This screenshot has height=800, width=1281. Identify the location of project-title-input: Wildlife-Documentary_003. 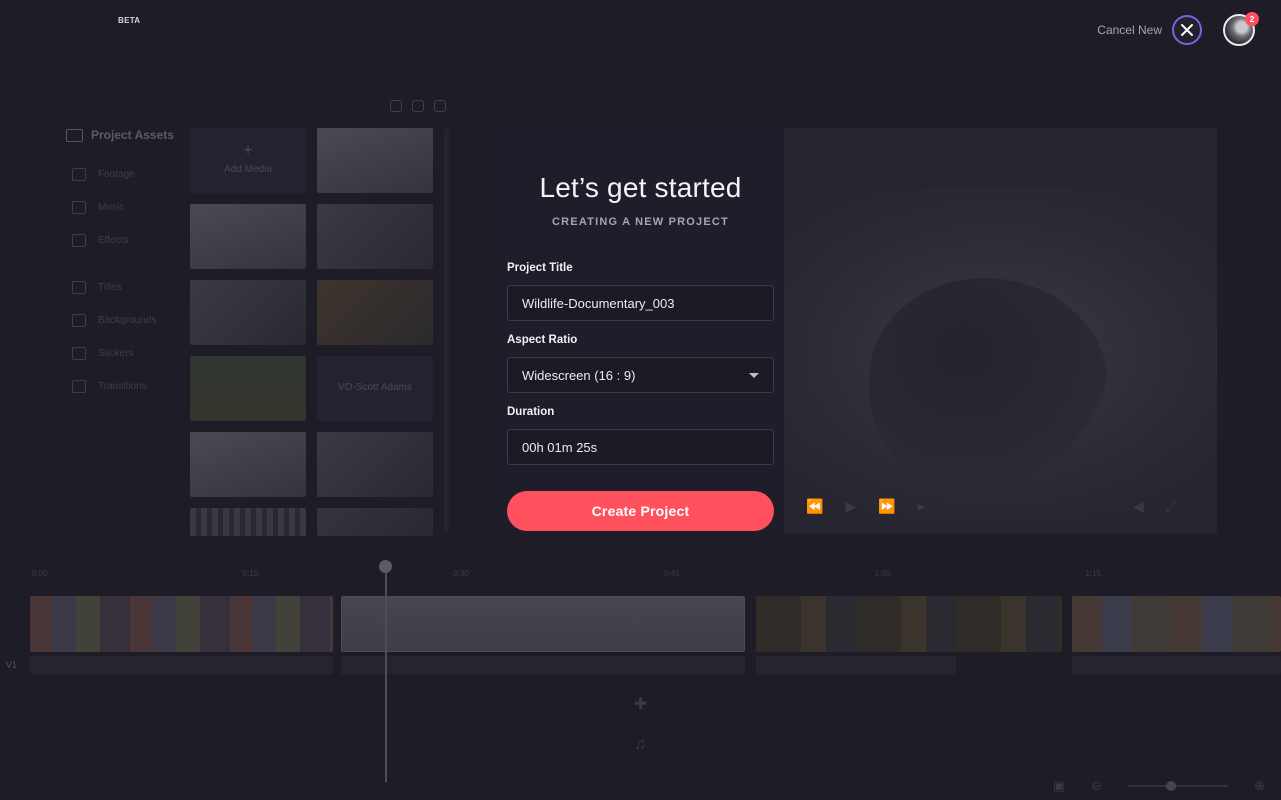
(640, 303).